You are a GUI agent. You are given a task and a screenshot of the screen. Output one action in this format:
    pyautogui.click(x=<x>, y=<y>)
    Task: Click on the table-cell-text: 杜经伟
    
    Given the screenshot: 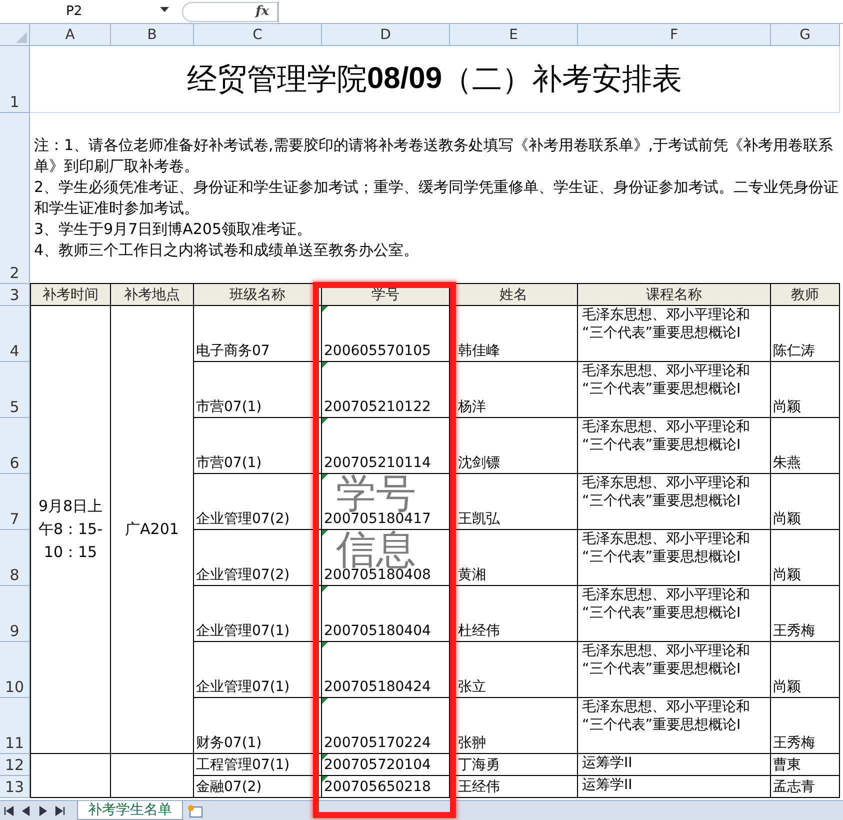 What is the action you would take?
    pyautogui.click(x=479, y=631)
    